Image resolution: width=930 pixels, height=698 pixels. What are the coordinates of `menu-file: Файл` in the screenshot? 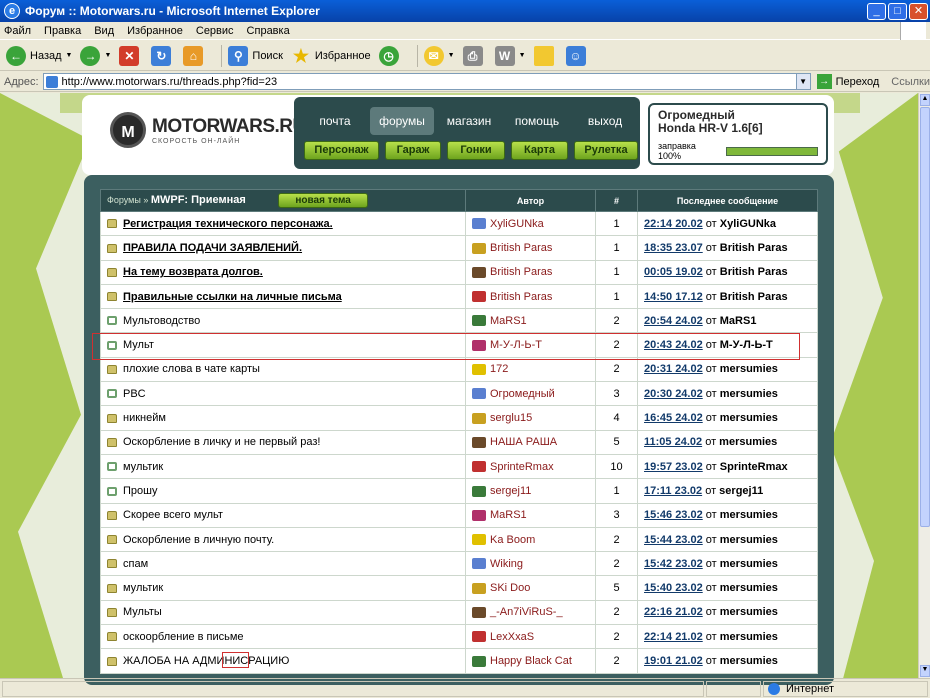 It's located at (17, 31).